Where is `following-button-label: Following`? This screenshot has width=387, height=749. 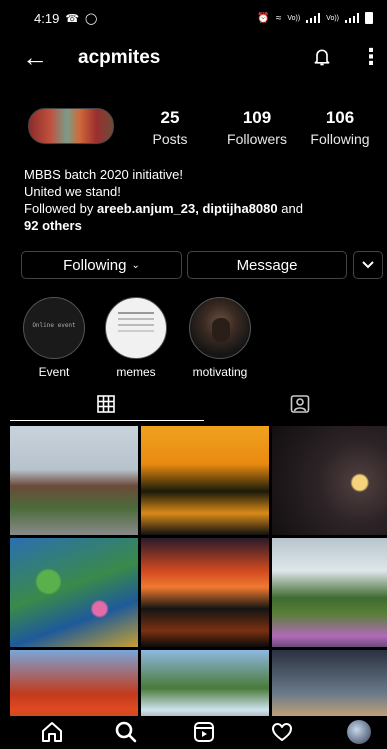
following-button-label: Following is located at coordinates (95, 265).